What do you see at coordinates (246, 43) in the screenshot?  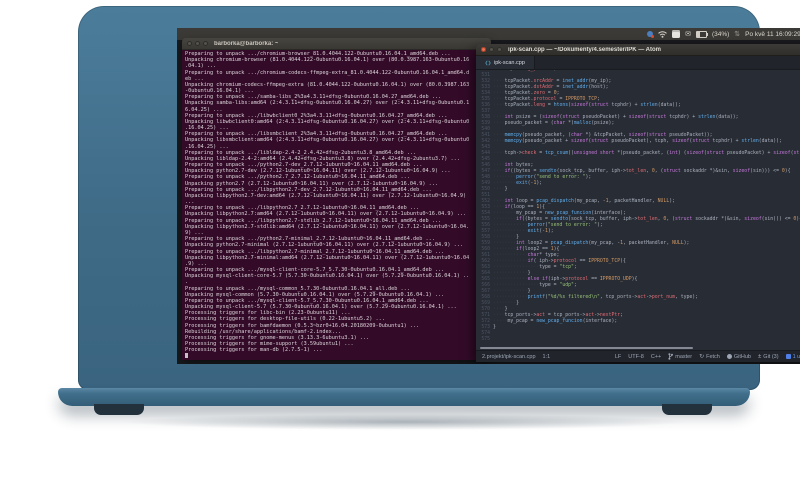 I see `terminal-title: barborka@barborka: ~` at bounding box center [246, 43].